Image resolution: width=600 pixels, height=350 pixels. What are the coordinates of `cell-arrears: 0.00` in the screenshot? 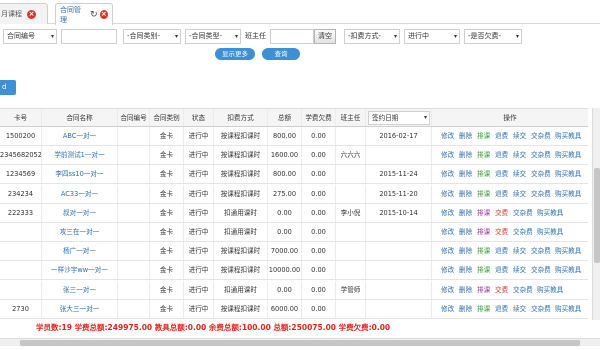 It's located at (319, 155).